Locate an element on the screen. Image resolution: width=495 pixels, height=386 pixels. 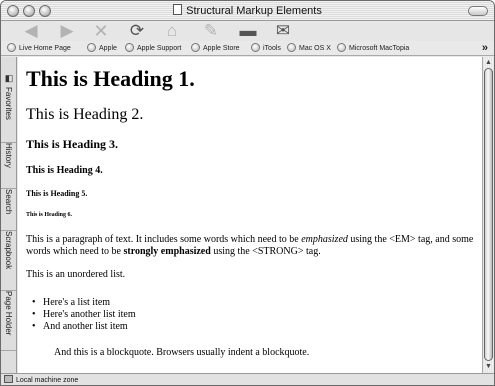
favorite-live-home-page: Live Home Page is located at coordinates (39, 48).